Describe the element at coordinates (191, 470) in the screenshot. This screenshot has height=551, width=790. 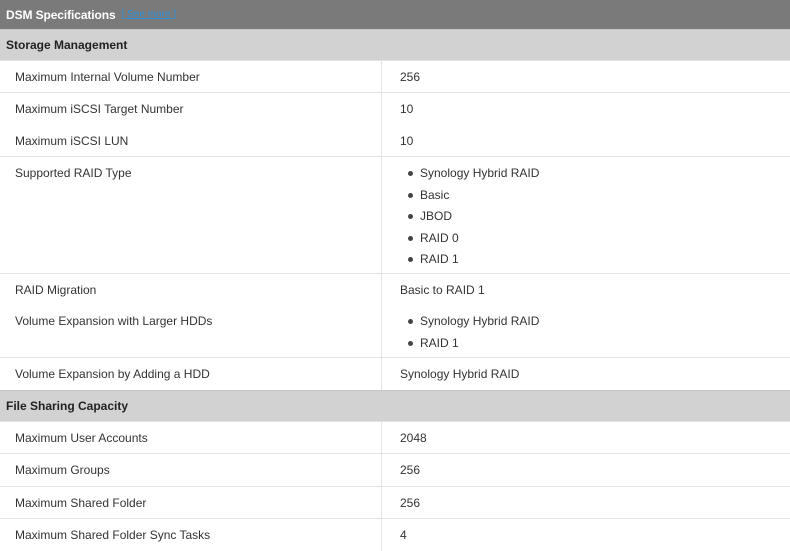
I see `spec-label: Maximum Groups` at that location.